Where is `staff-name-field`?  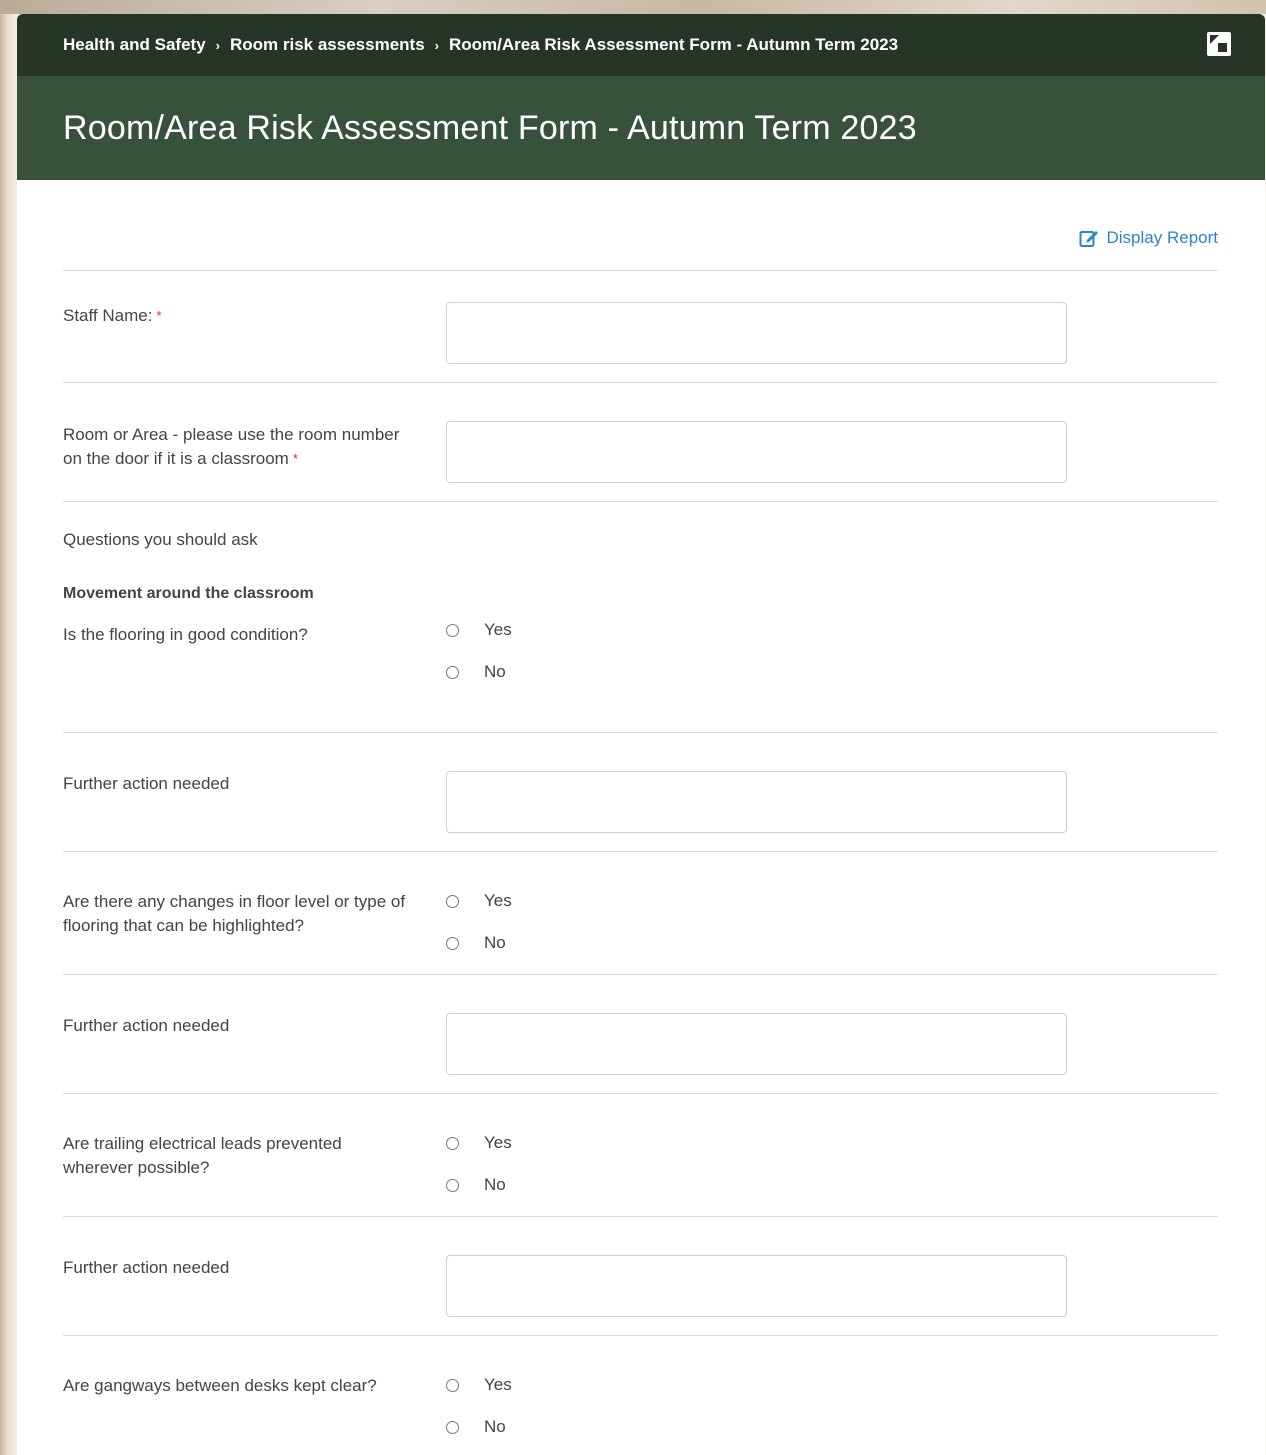 staff-name-field is located at coordinates (756, 333).